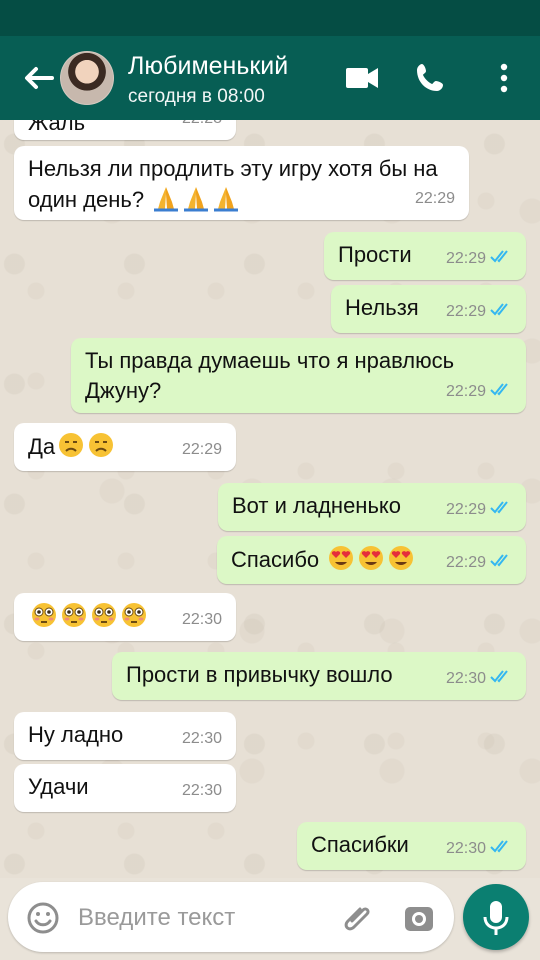 The width and height of the screenshot is (540, 960). What do you see at coordinates (496, 927) in the screenshot?
I see `mic-icon` at bounding box center [496, 927].